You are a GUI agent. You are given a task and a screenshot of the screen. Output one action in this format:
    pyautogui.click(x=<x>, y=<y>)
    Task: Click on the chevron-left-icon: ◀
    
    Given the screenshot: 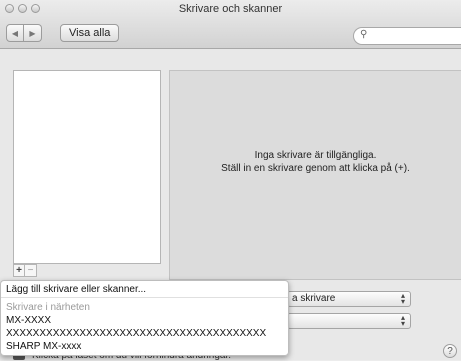 What is the action you would take?
    pyautogui.click(x=15, y=33)
    